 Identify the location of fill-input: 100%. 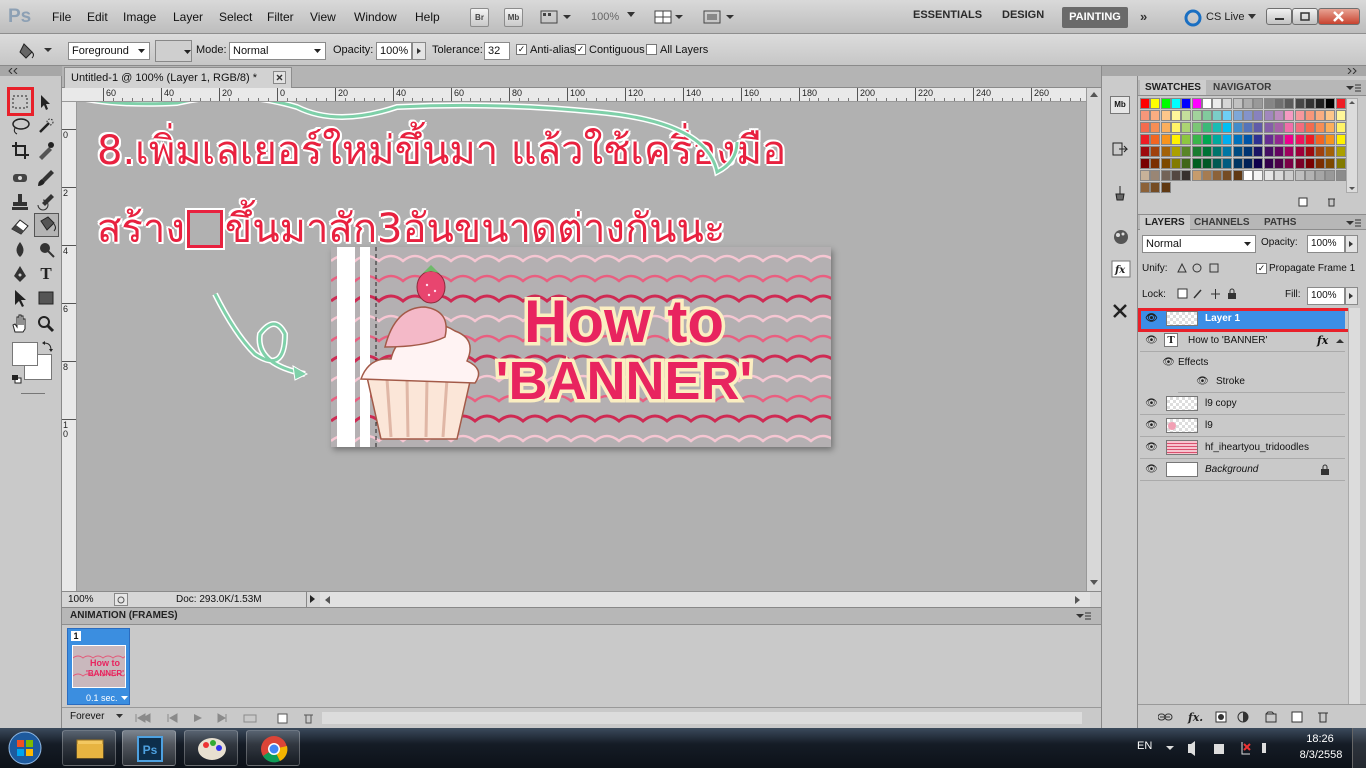
(1326, 296).